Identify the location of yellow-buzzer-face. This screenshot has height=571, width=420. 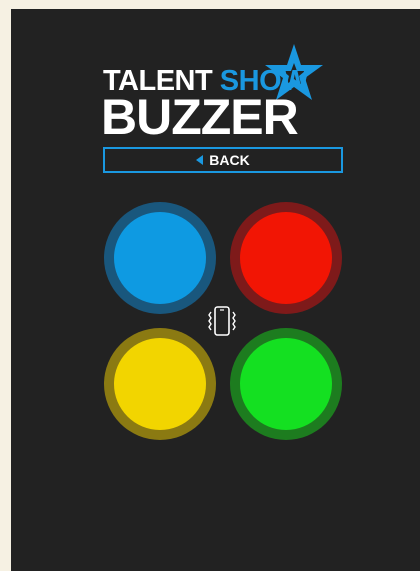
(160, 384).